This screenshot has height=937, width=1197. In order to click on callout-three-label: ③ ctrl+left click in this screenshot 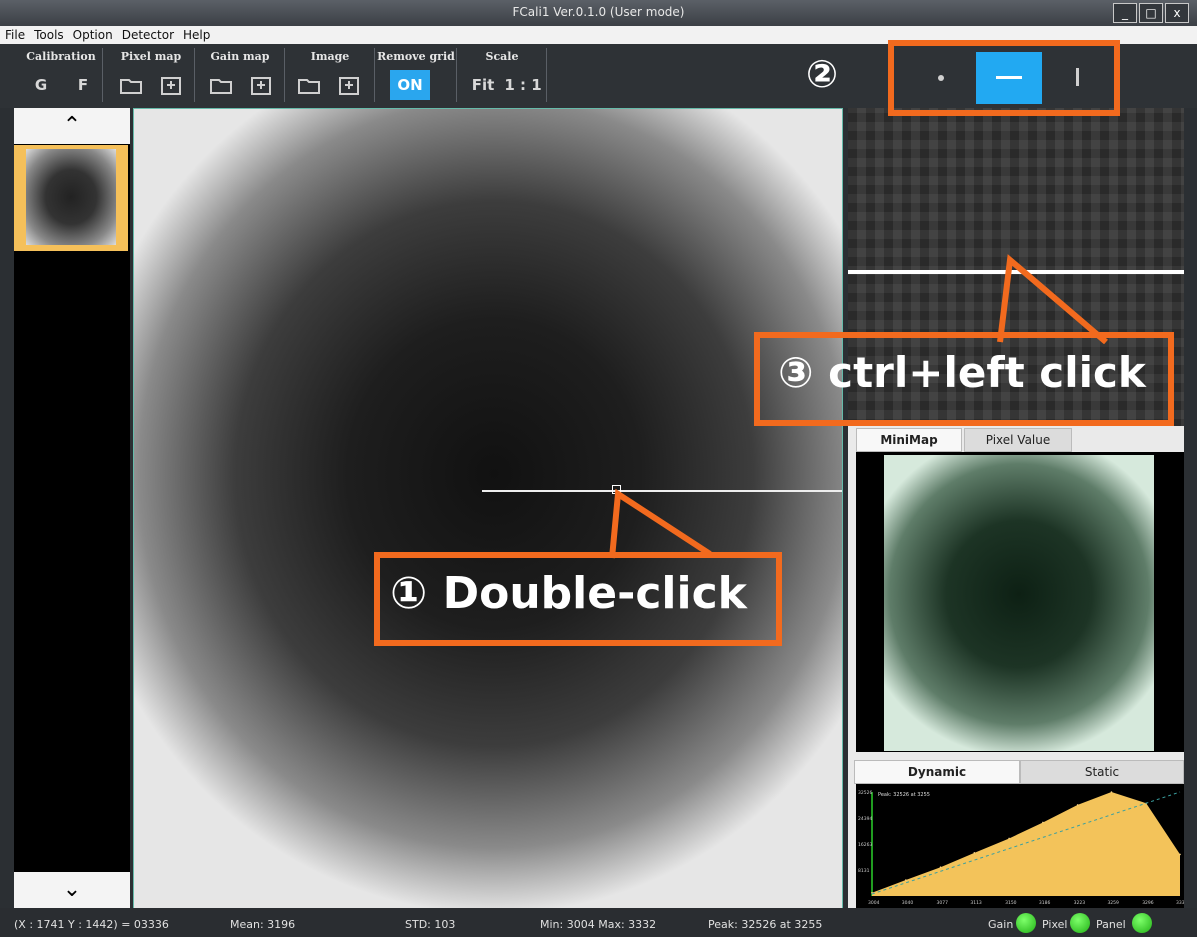, I will do `click(962, 372)`.